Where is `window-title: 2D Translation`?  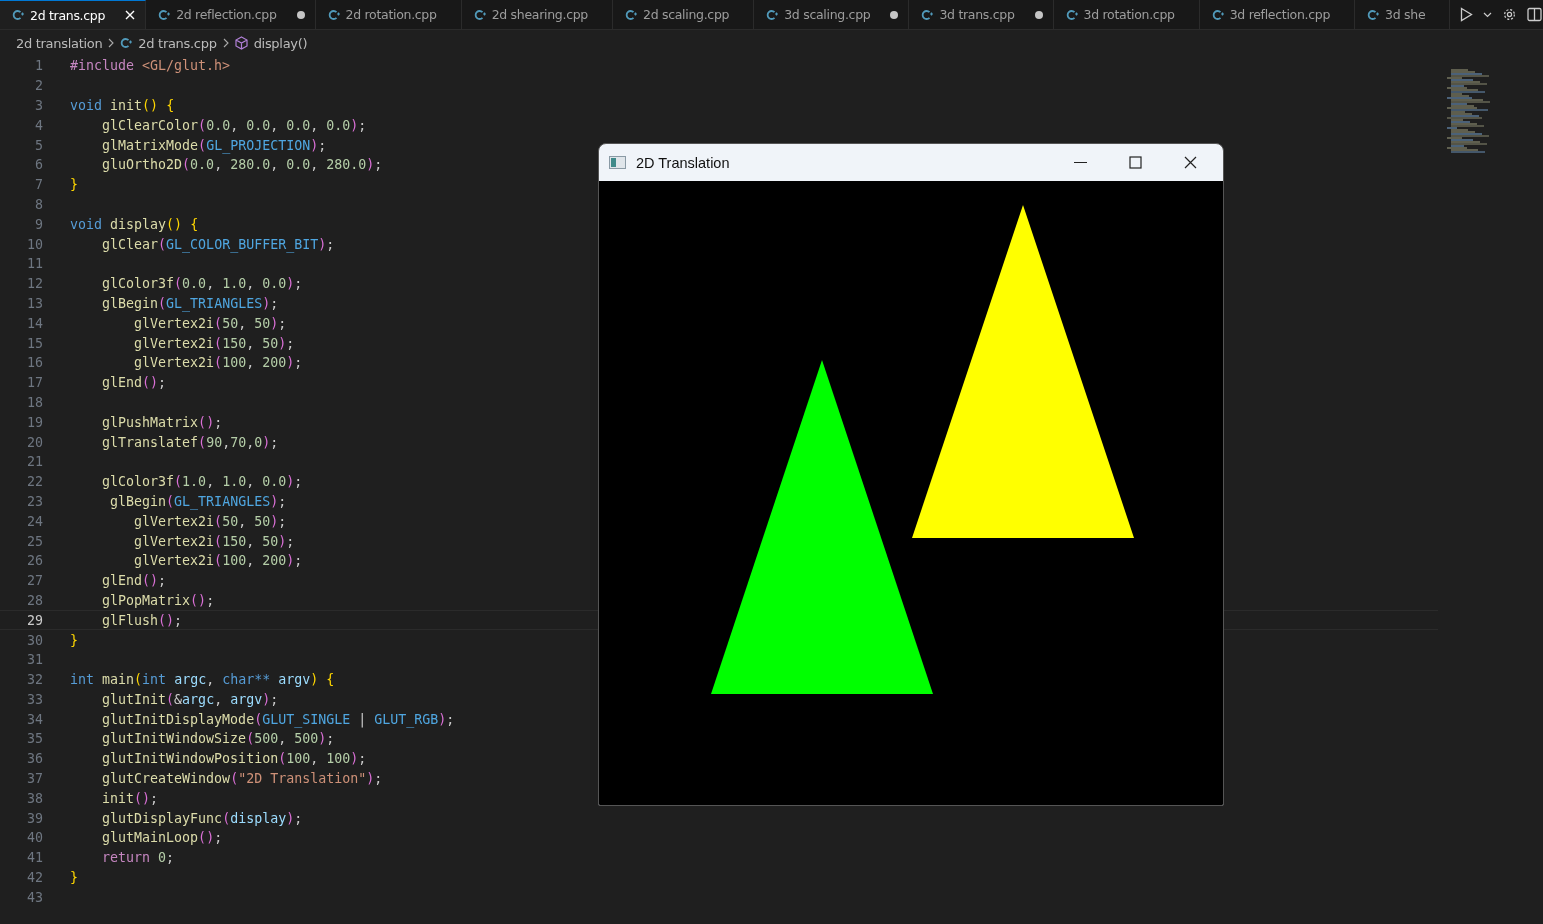
window-title: 2D Translation is located at coordinates (683, 162).